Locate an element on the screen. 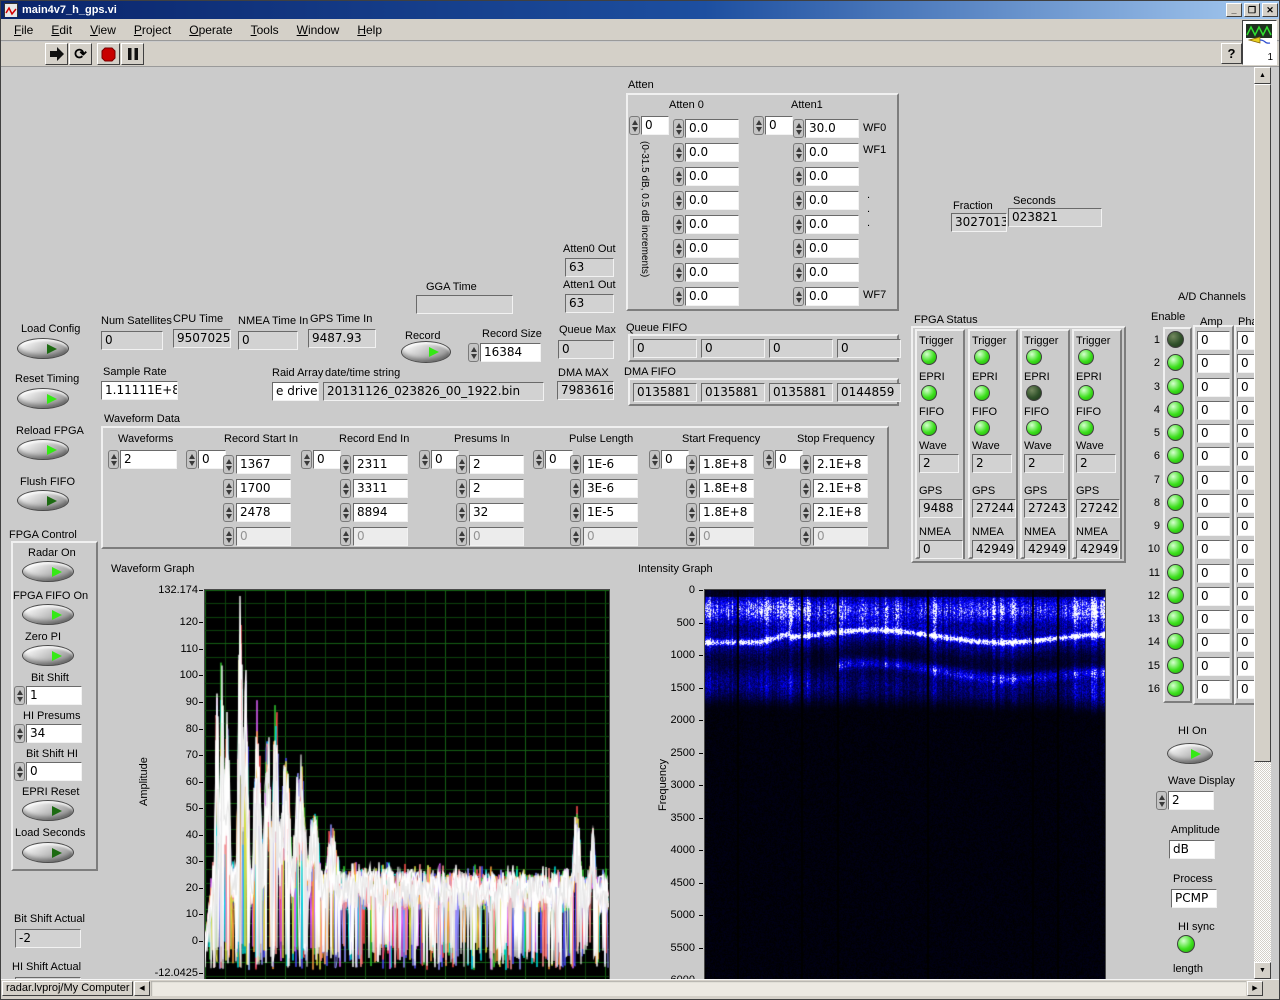 Image resolution: width=1280 pixels, height=1000 pixels. amplitude-units-select: dB is located at coordinates (1192, 849).